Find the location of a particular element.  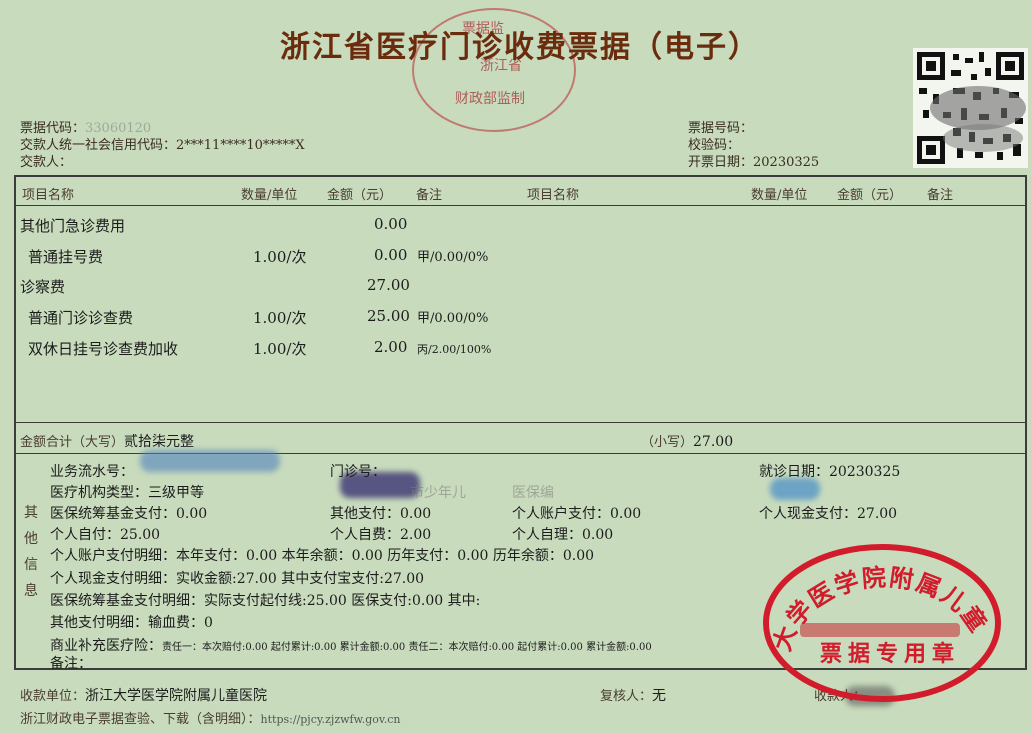

personal-cash-pay: 个人现金支付：27.00 is located at coordinates (828, 514).